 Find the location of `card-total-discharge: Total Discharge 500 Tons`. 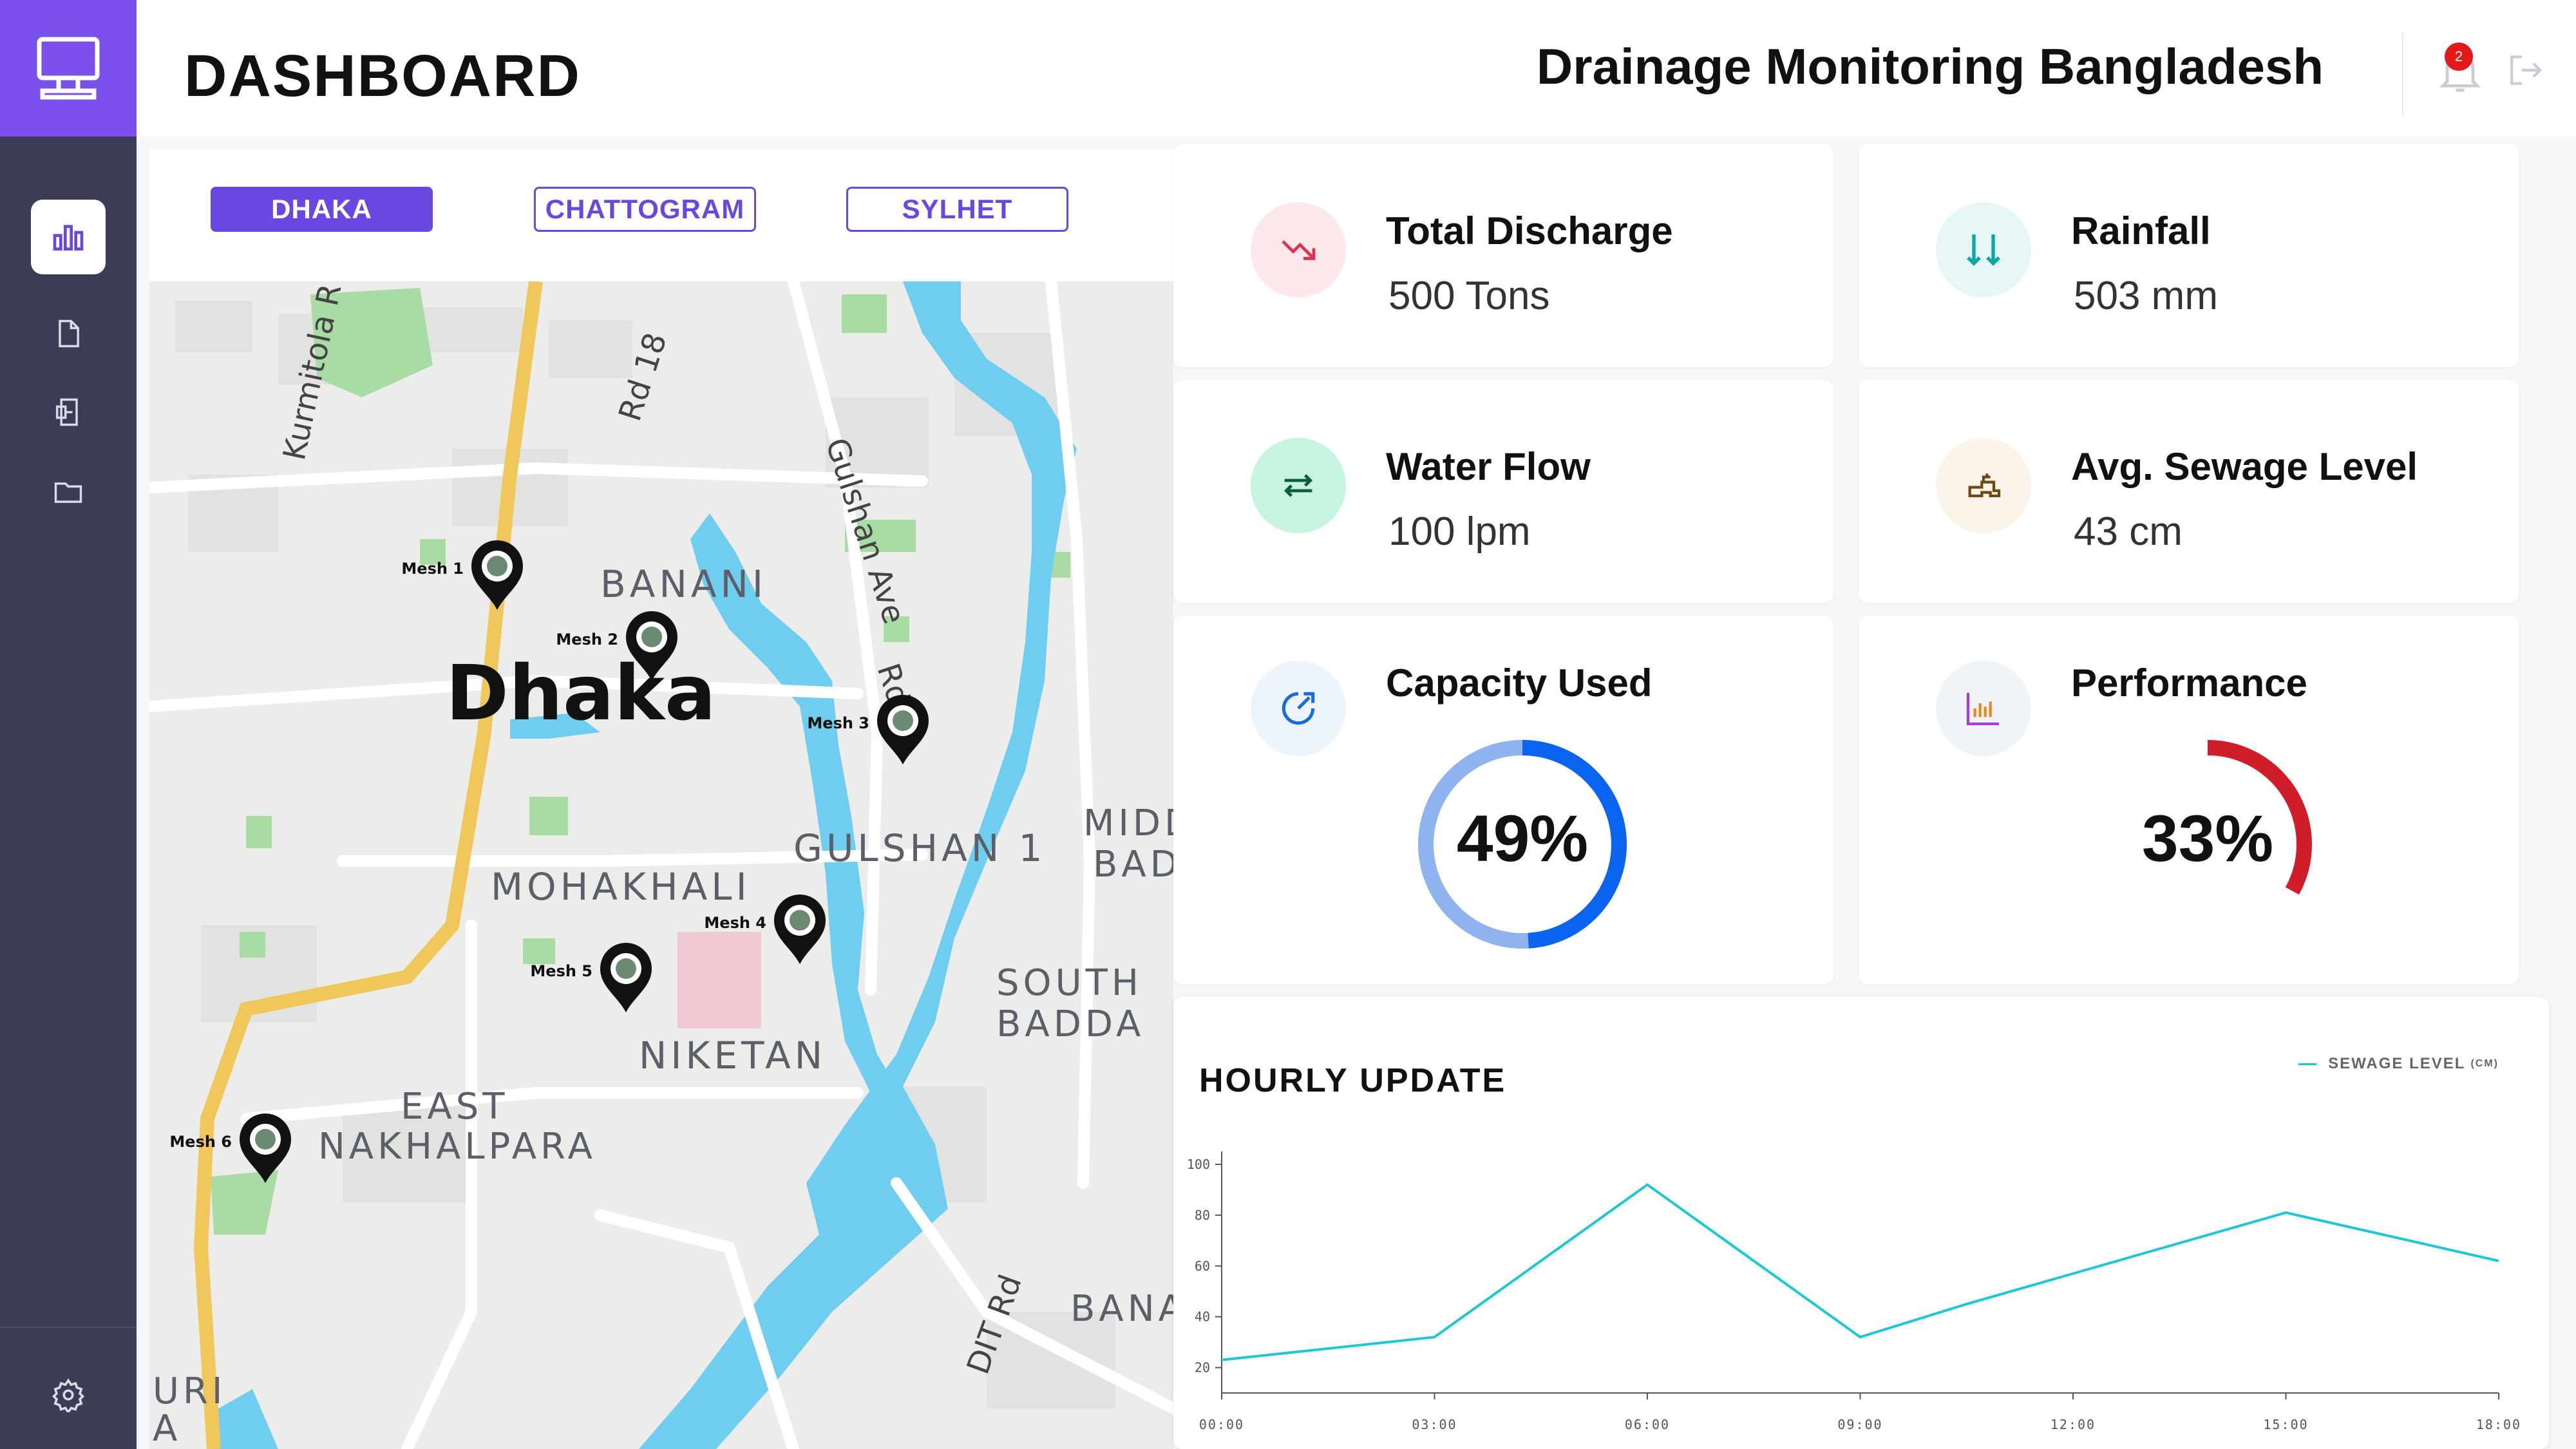

card-total-discharge: Total Discharge 500 Tons is located at coordinates (1503, 256).